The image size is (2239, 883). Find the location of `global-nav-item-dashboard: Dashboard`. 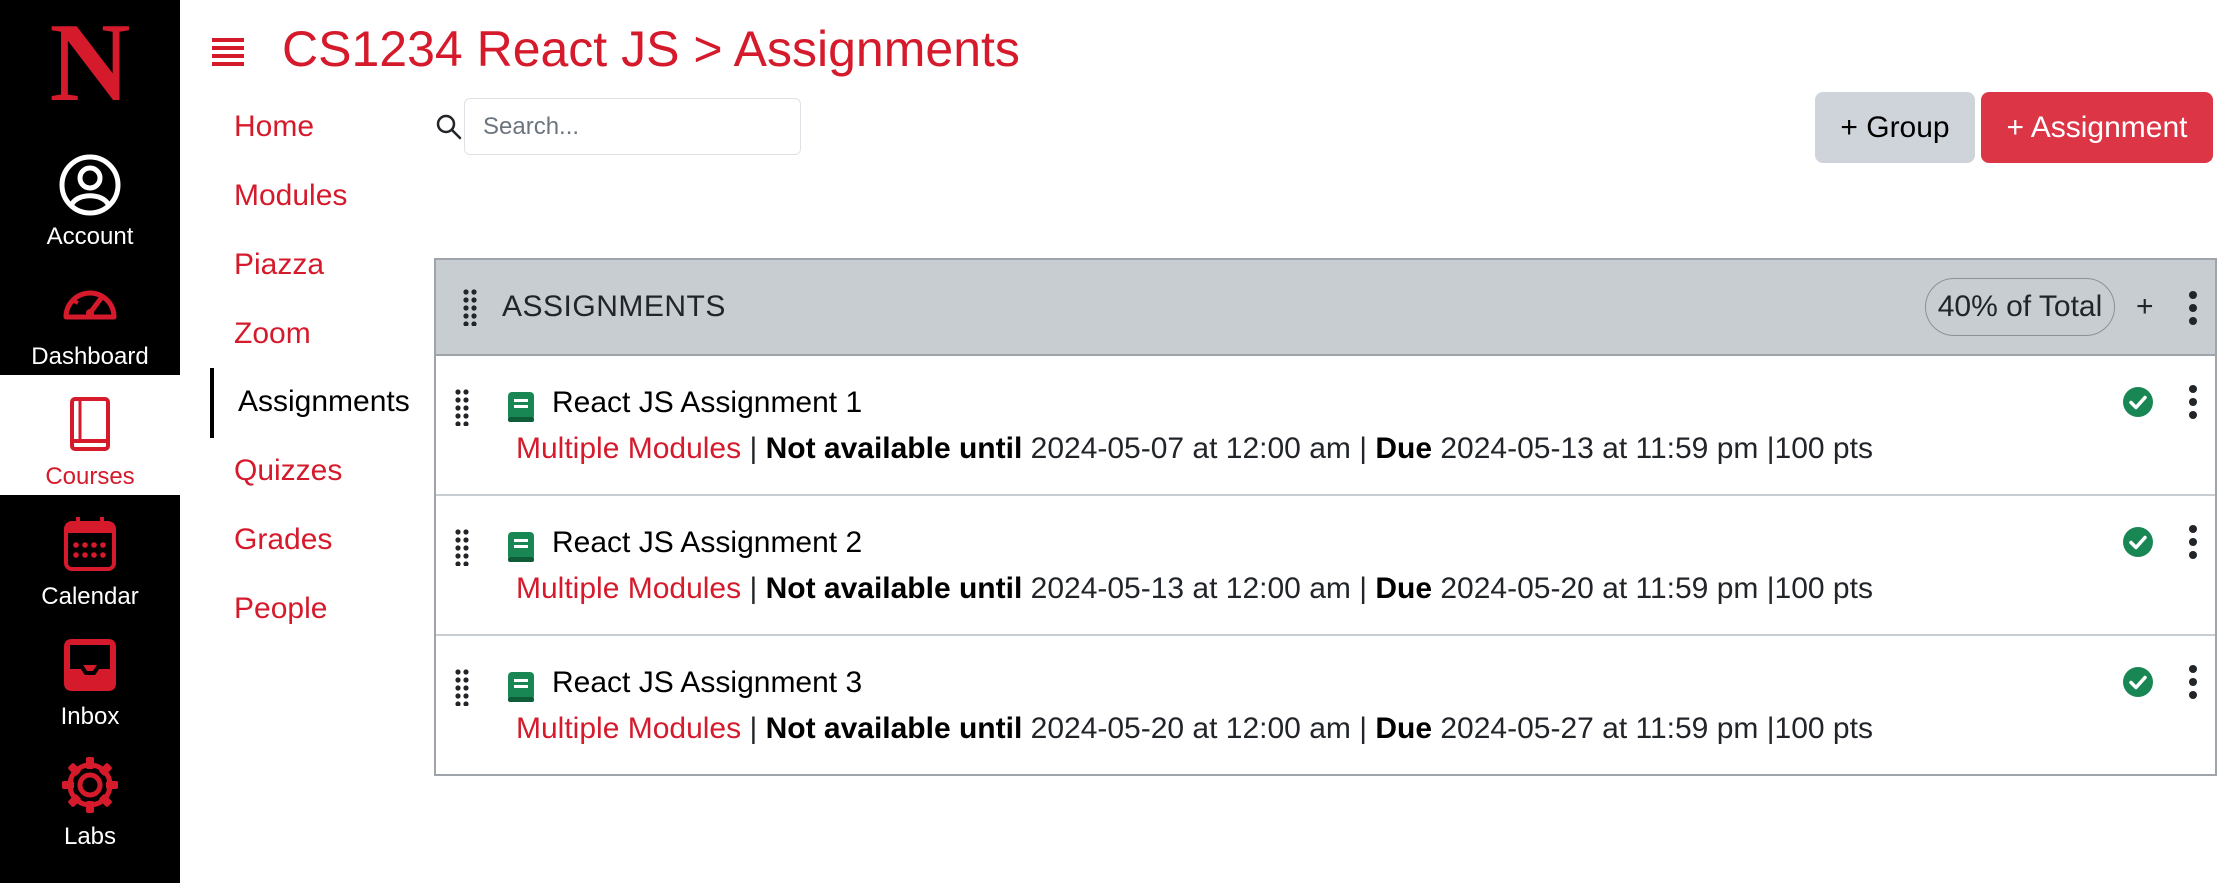

global-nav-item-dashboard: Dashboard is located at coordinates (90, 315).